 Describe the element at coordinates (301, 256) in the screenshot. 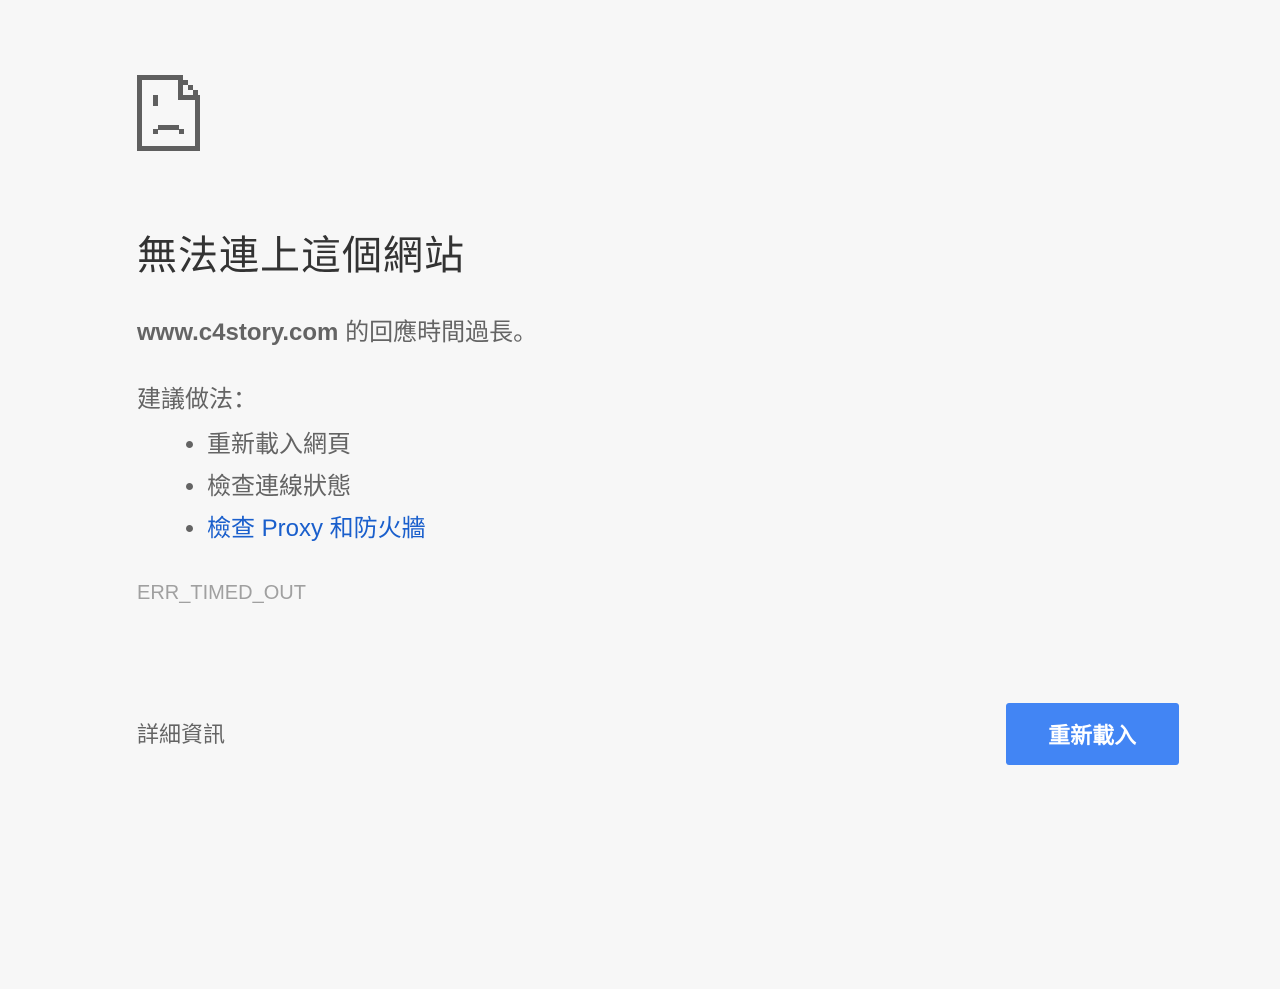

I see `page-title: 無法連上這個網站` at that location.